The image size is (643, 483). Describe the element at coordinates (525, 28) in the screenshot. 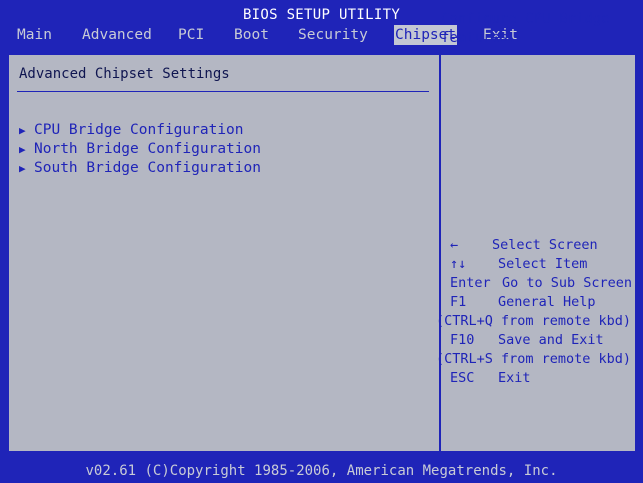

I see `help-description: Configure CPU Bridge features.` at that location.